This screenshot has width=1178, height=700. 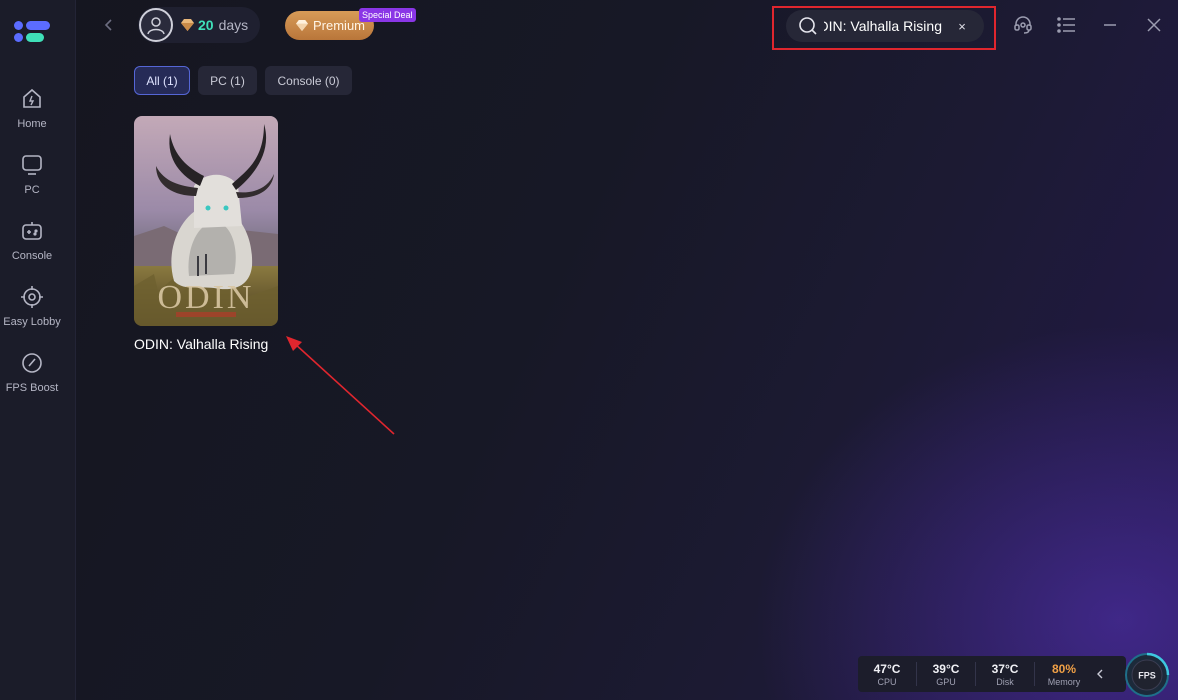 I want to click on gpu-stat: 39°C GPU, so click(x=946, y=674).